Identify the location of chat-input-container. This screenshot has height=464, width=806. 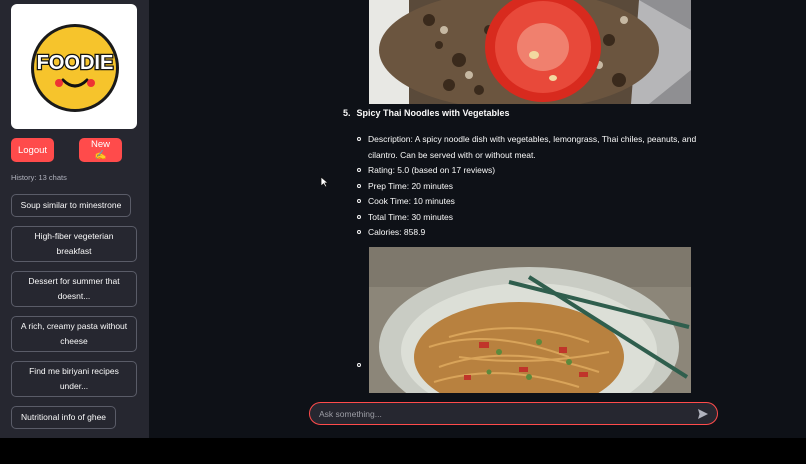
(513, 413).